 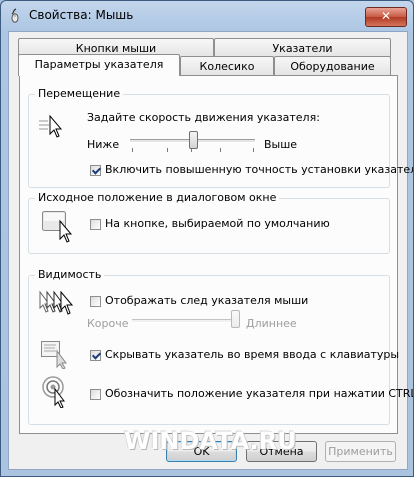 What do you see at coordinates (57, 393) in the screenshot?
I see `ctrl-locate-icon` at bounding box center [57, 393].